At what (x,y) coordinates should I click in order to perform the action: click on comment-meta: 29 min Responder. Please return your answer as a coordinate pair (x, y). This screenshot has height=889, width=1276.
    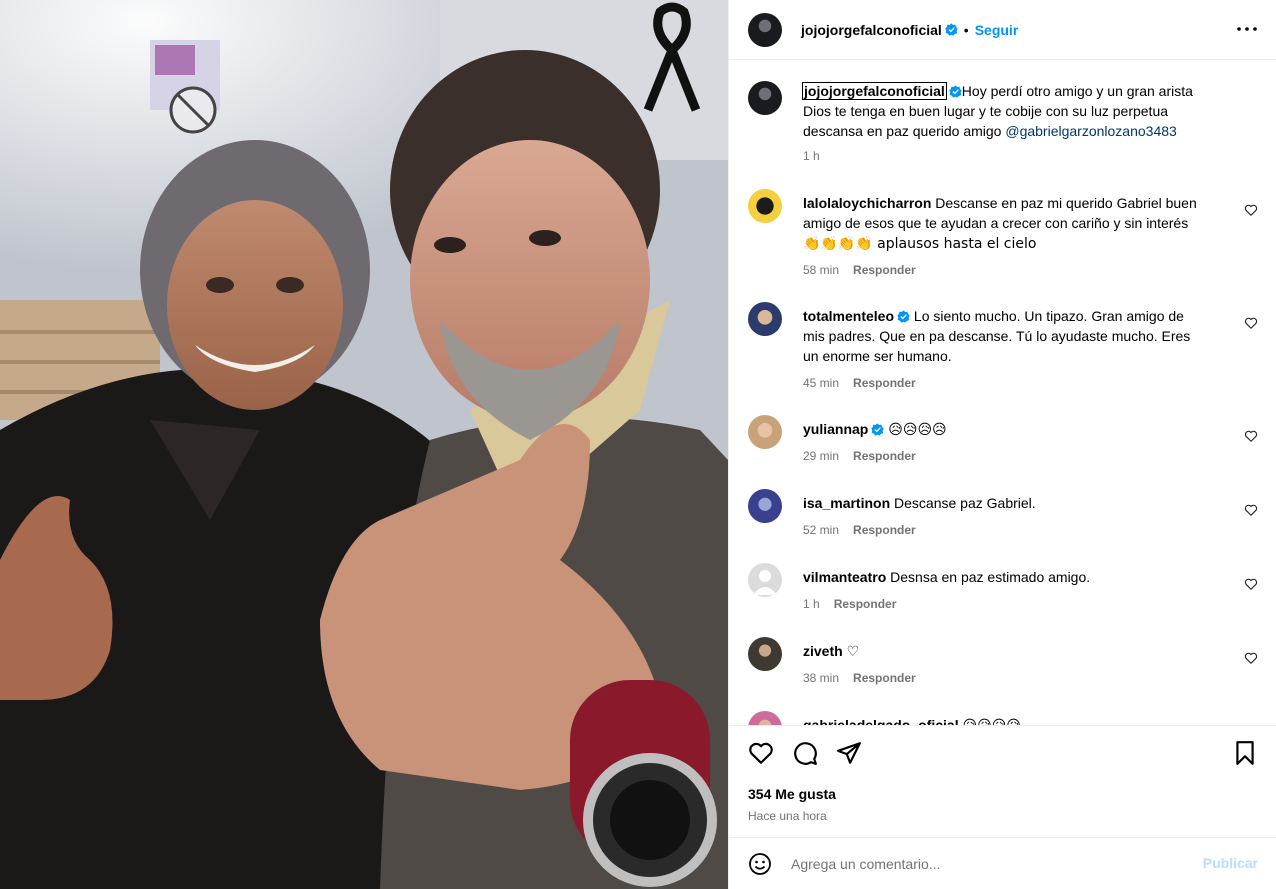
    Looking at the image, I should click on (859, 456).